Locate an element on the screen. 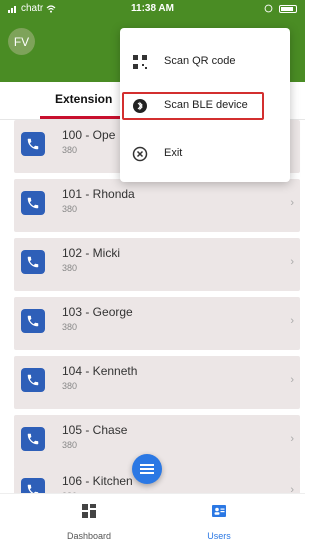 The height and width of the screenshot is (546, 320). nav-label-dashboard: Dashboard is located at coordinates (89, 536).